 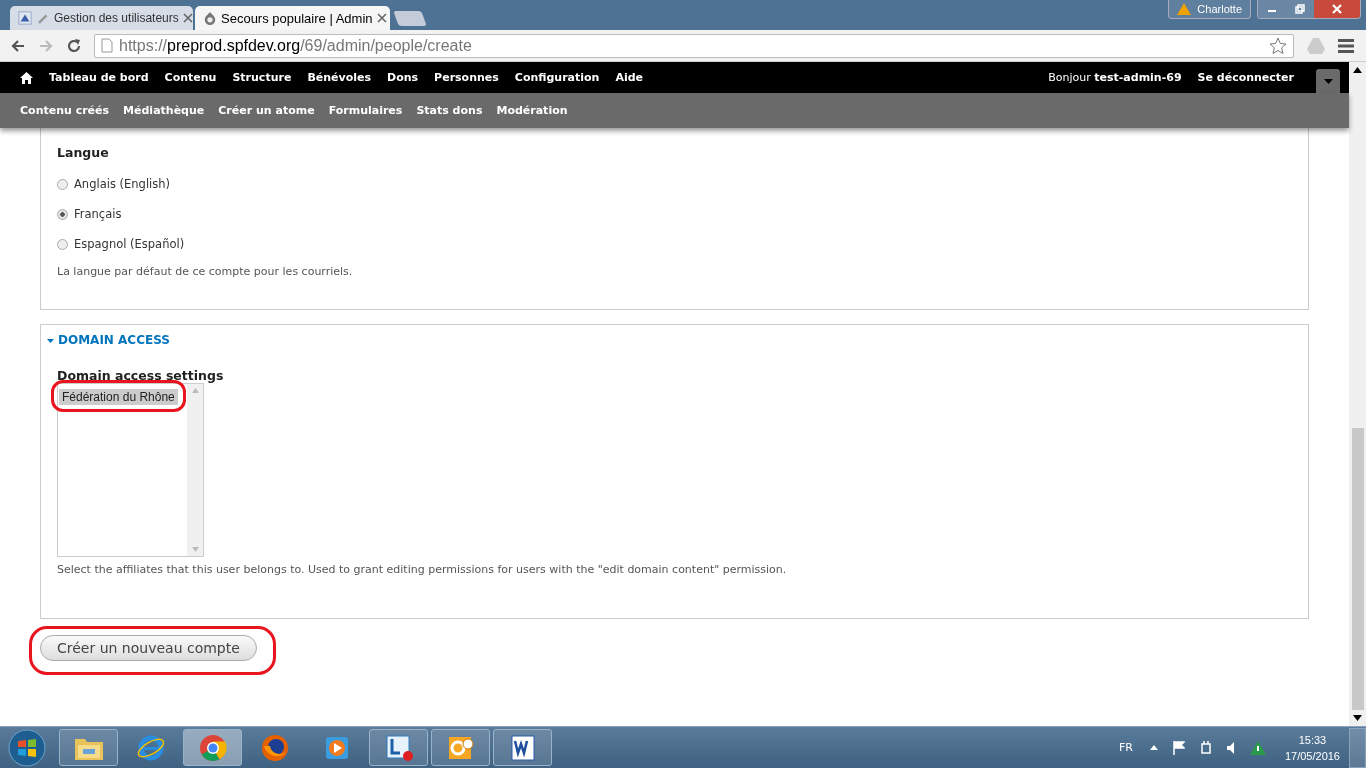 What do you see at coordinates (336, 747) in the screenshot?
I see `play-icon` at bounding box center [336, 747].